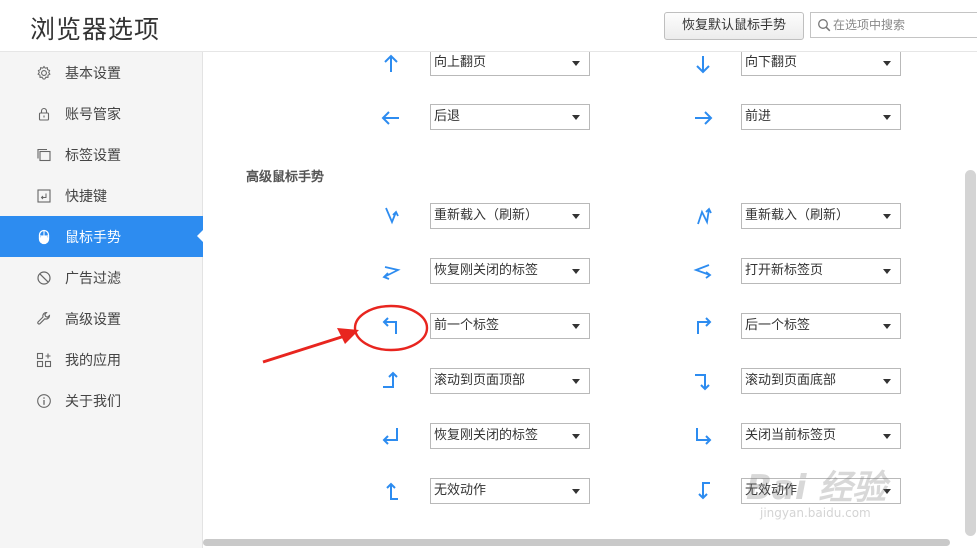 The width and height of the screenshot is (977, 548). Describe the element at coordinates (510, 117) in the screenshot. I see `gesture-action-select: 后退` at that location.